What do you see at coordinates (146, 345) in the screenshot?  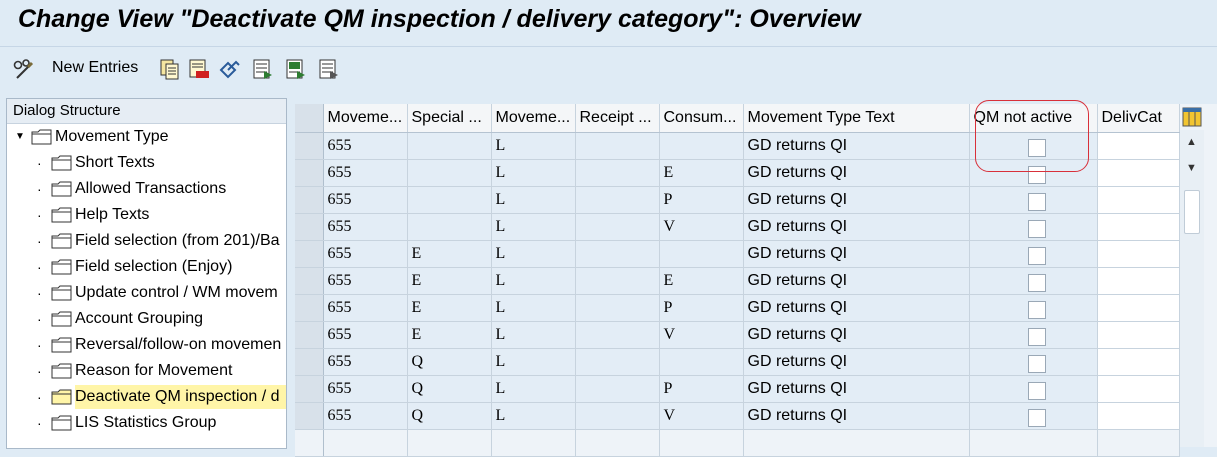 I see `tree-node: · Reversal/follow-on movemen` at bounding box center [146, 345].